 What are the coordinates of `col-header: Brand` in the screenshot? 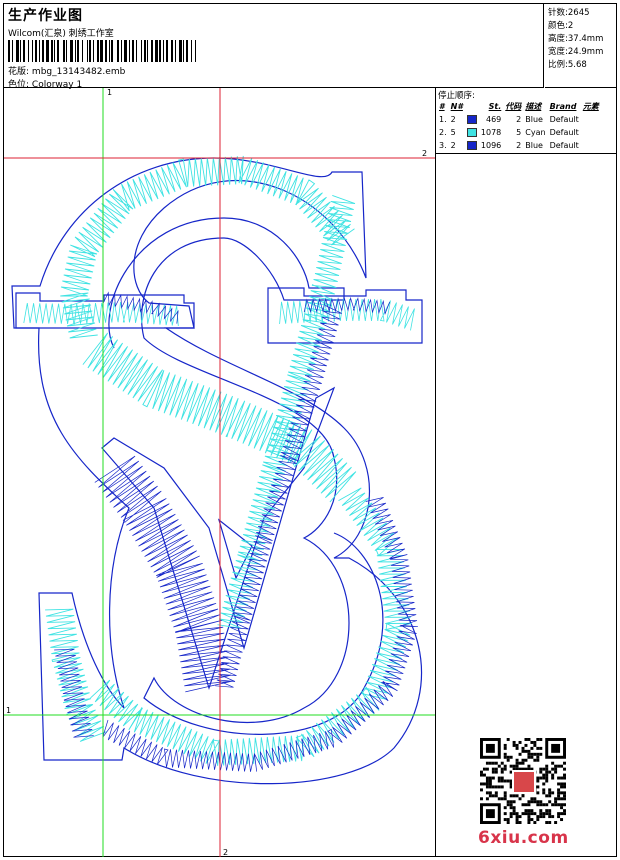 It's located at (563, 106).